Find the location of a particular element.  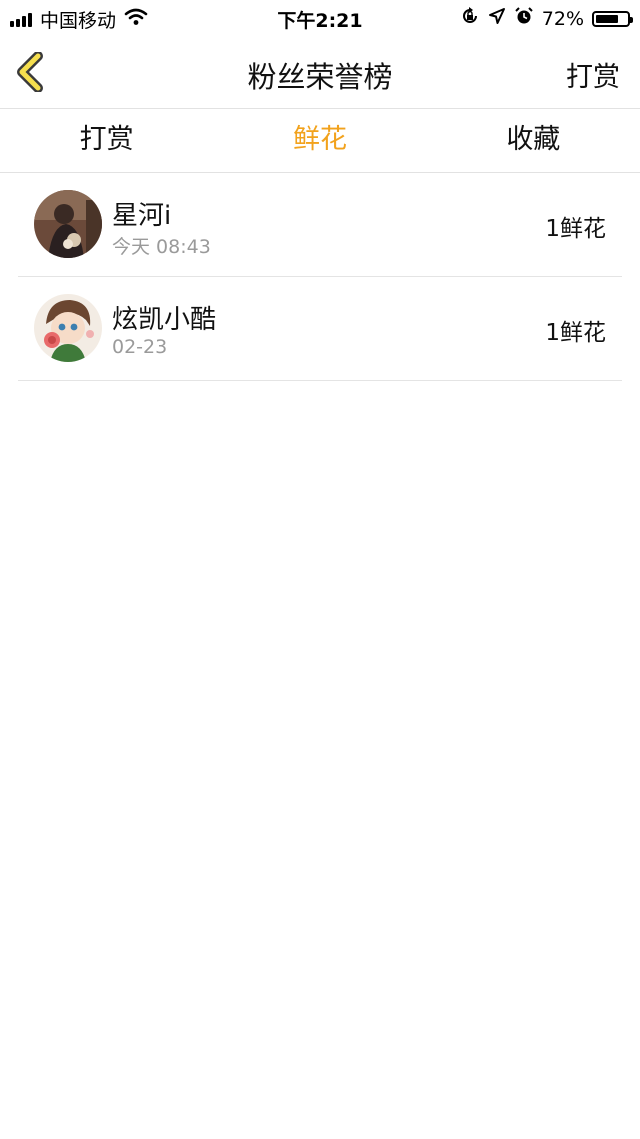

battery-fill is located at coordinates (607, 18).